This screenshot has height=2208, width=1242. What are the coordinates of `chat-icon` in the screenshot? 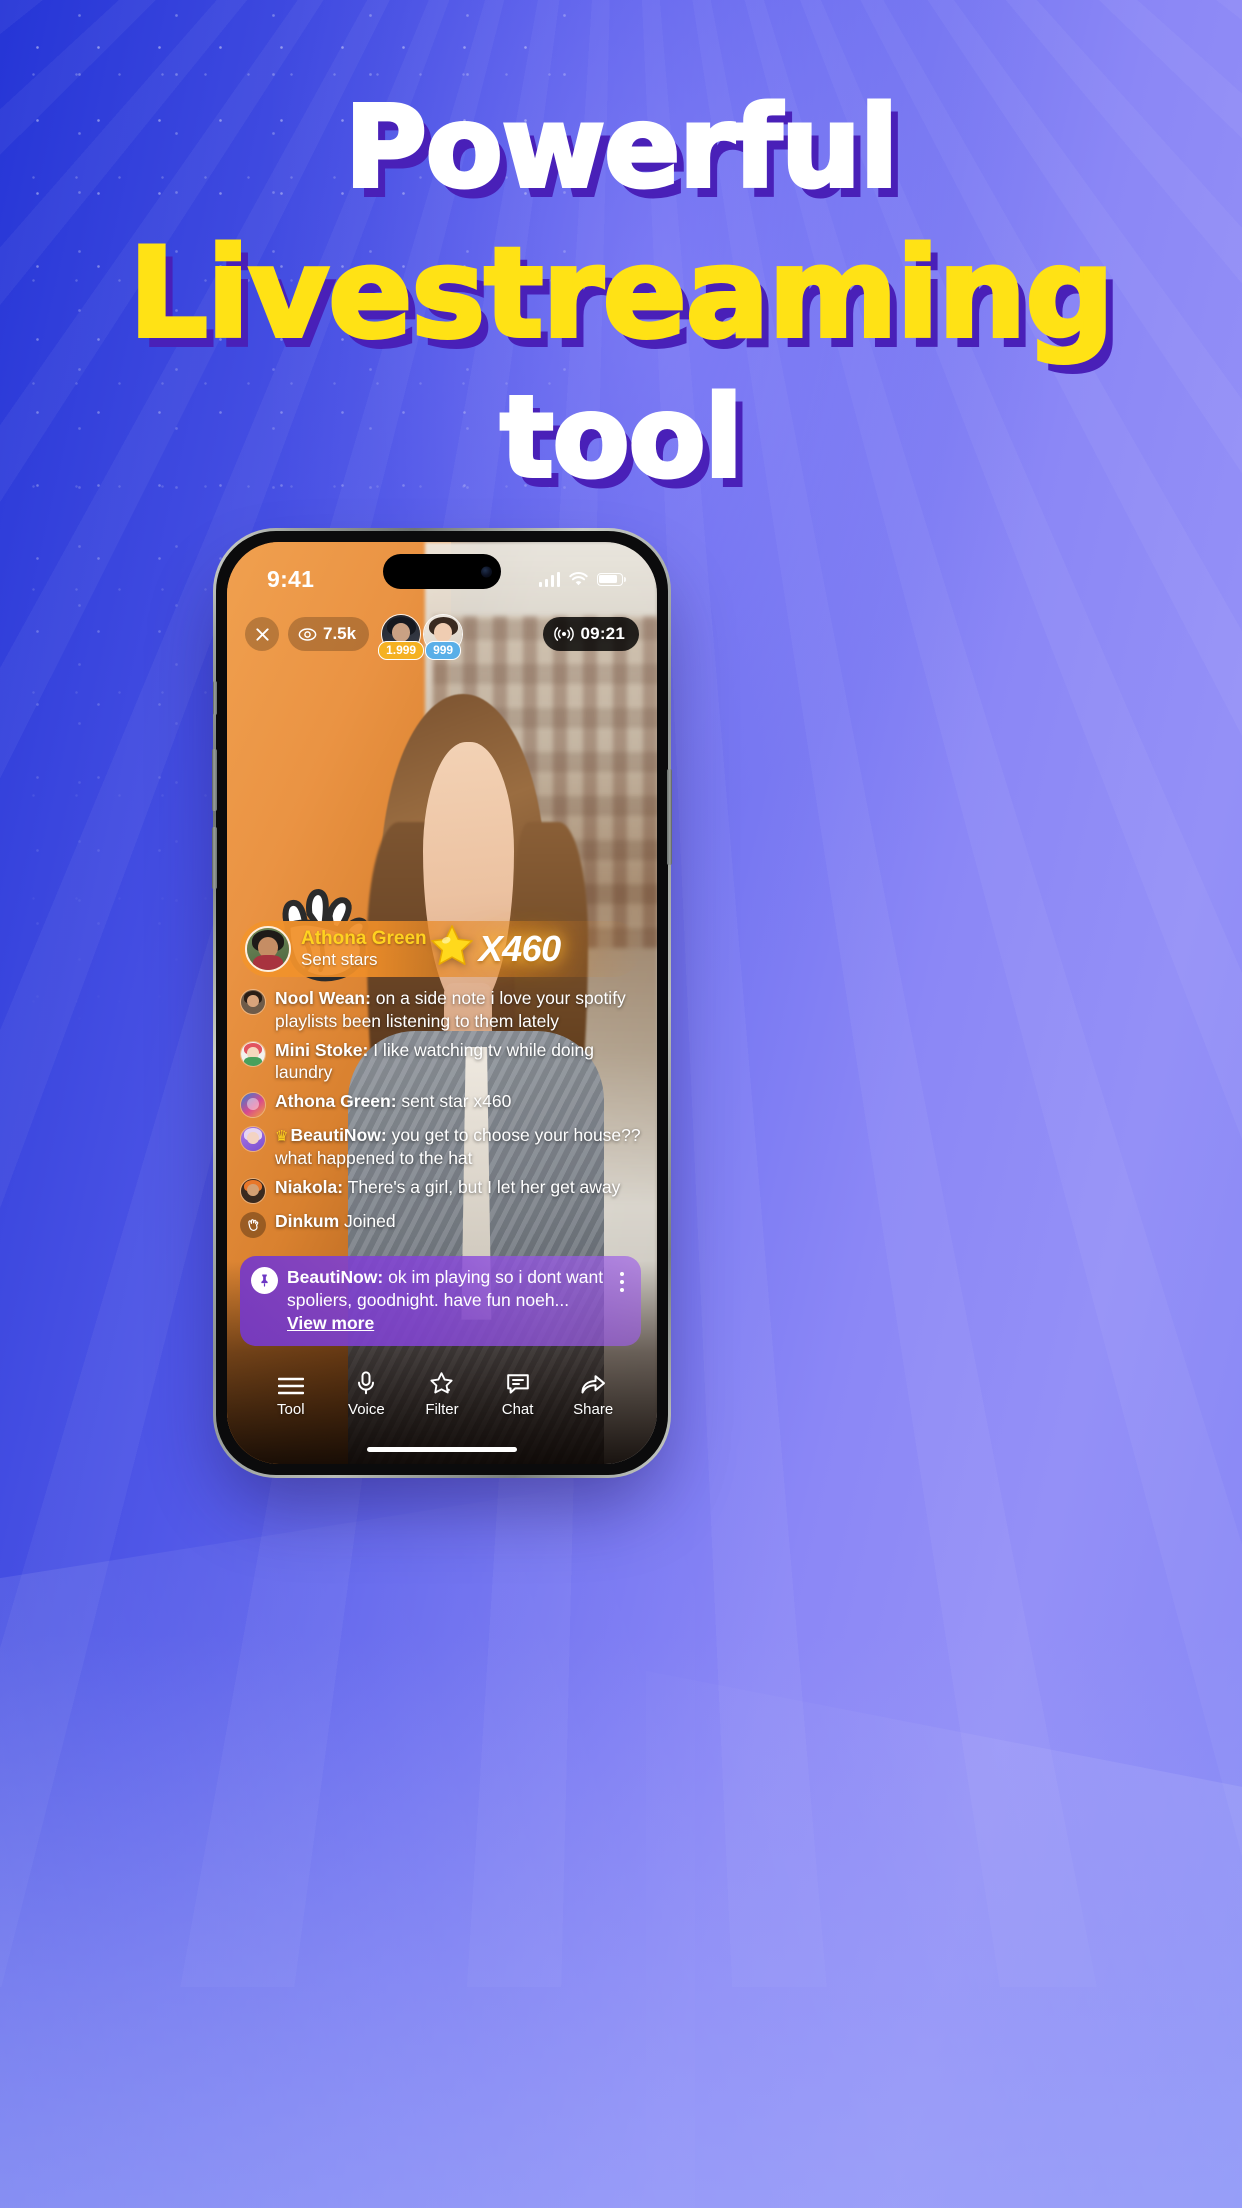 It's located at (517, 1384).